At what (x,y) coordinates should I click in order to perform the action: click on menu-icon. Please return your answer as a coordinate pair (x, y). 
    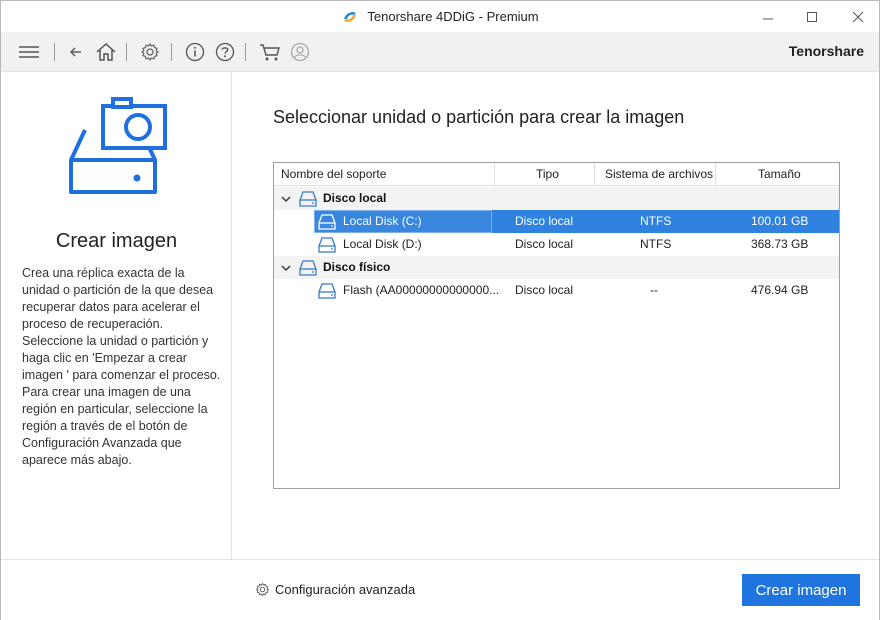
    Looking at the image, I should click on (29, 52).